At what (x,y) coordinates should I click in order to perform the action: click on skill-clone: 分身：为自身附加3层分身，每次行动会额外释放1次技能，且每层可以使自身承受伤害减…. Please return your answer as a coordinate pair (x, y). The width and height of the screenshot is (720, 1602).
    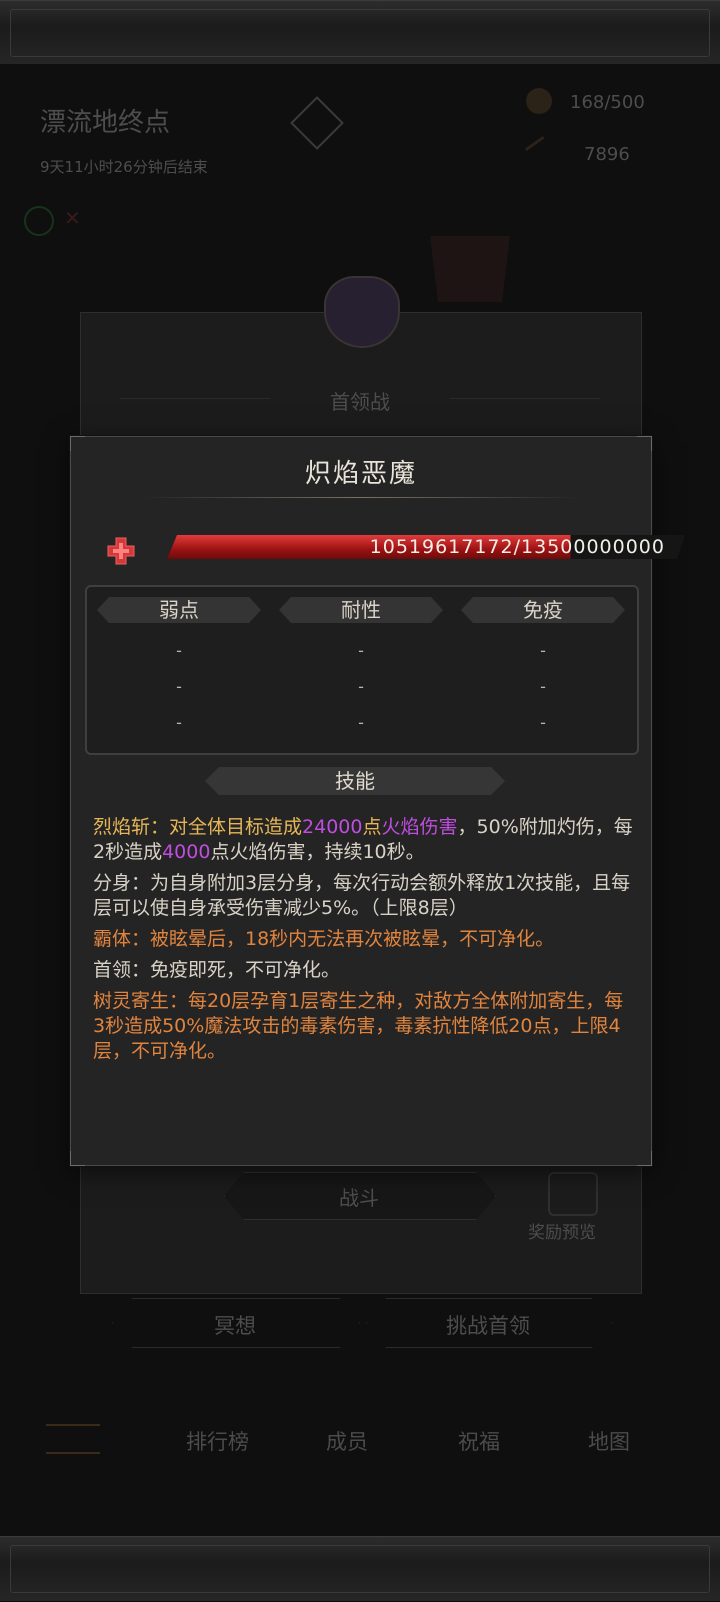
    Looking at the image, I should click on (362, 895).